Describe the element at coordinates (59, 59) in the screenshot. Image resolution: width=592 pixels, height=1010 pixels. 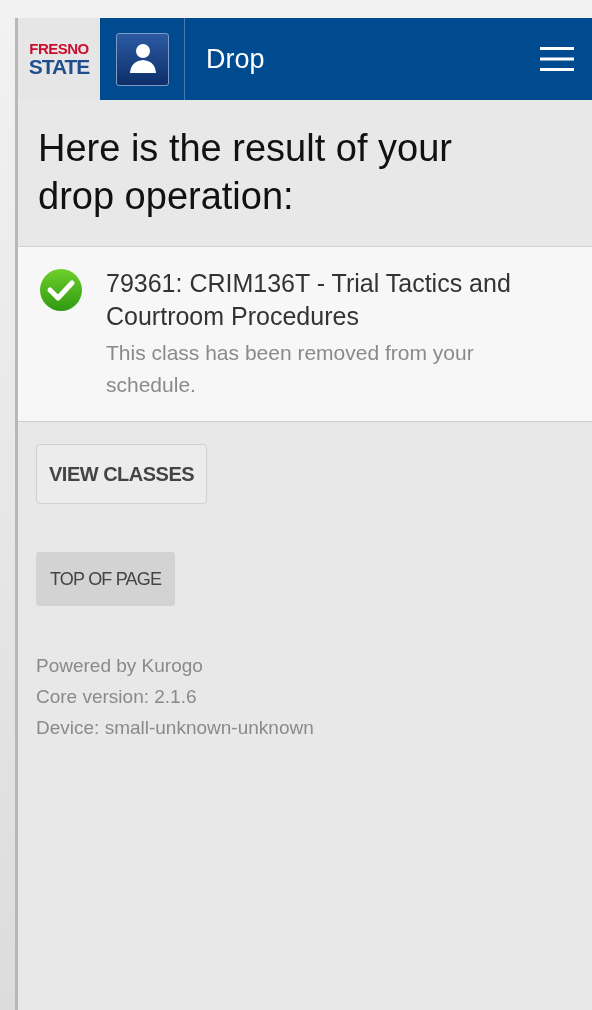
I see `university-logo: FRESNO STATE` at that location.